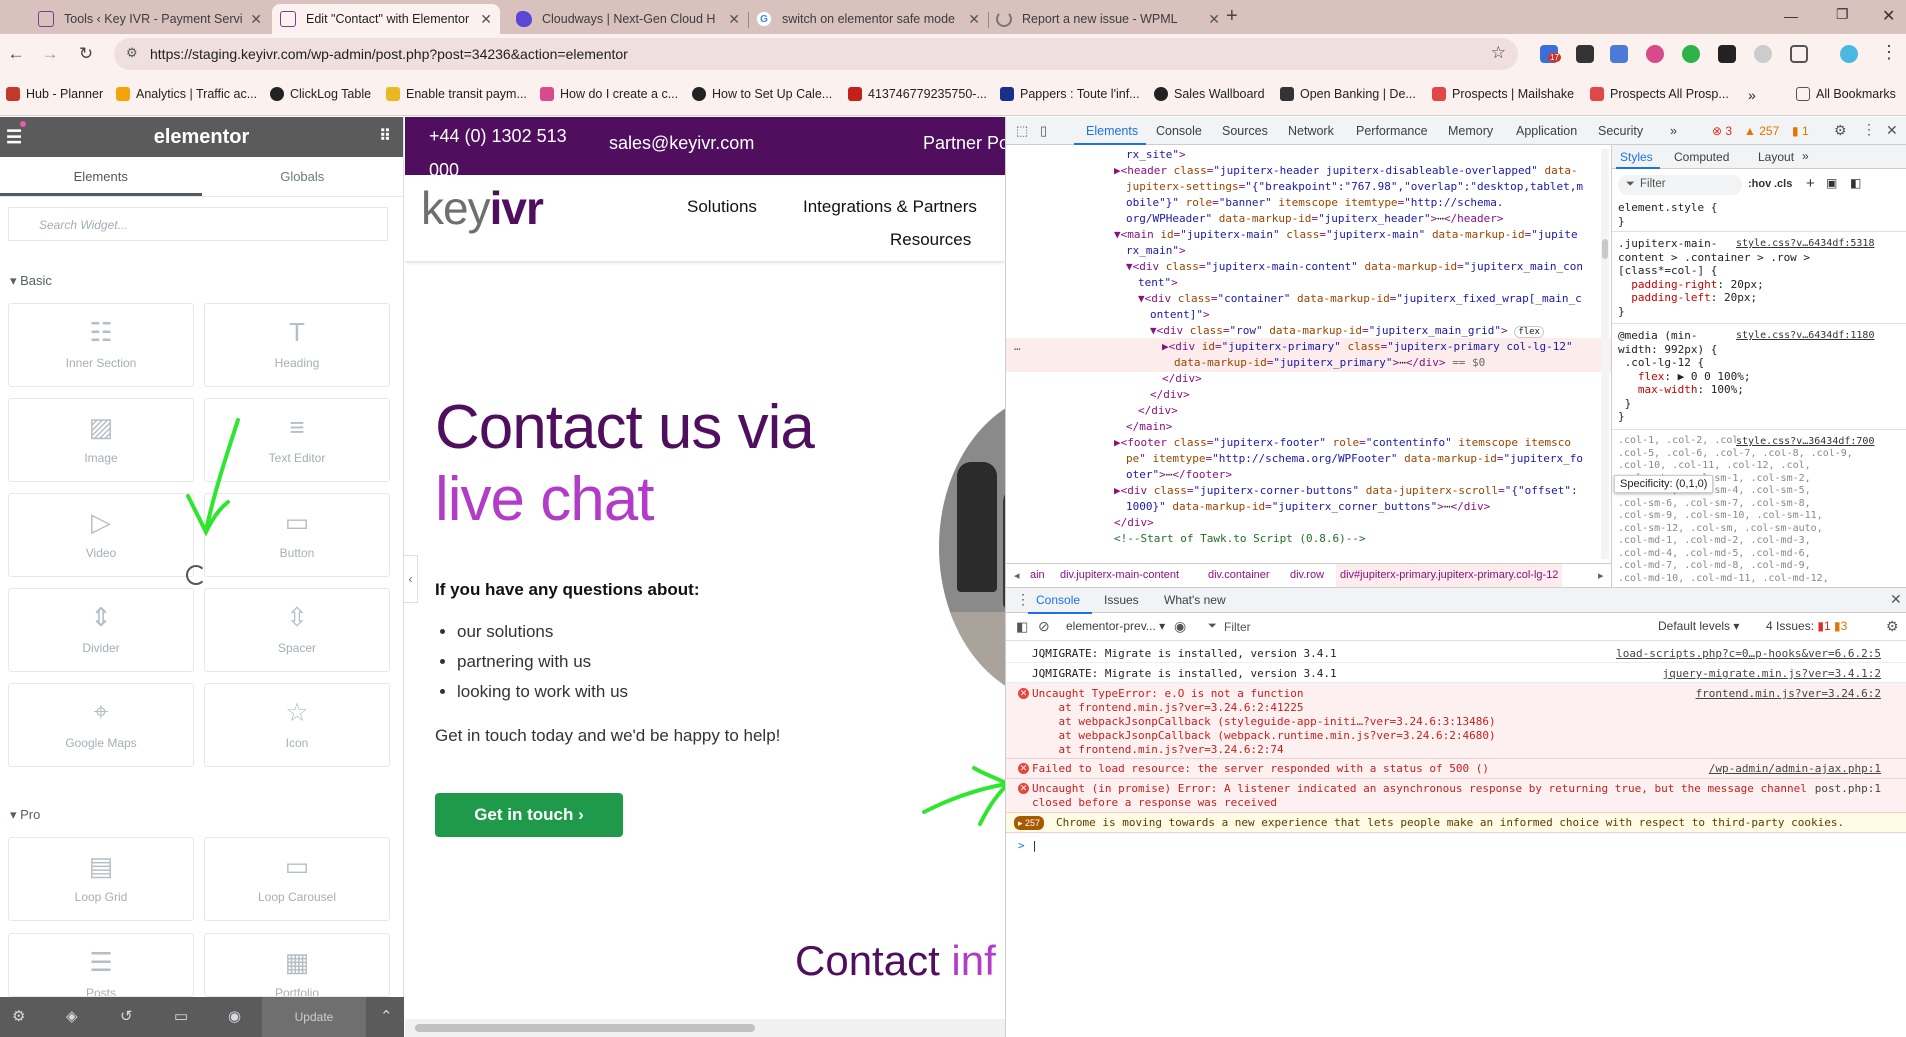 The width and height of the screenshot is (1906, 1037). I want to click on site-info-icon: ⚙, so click(132, 53).